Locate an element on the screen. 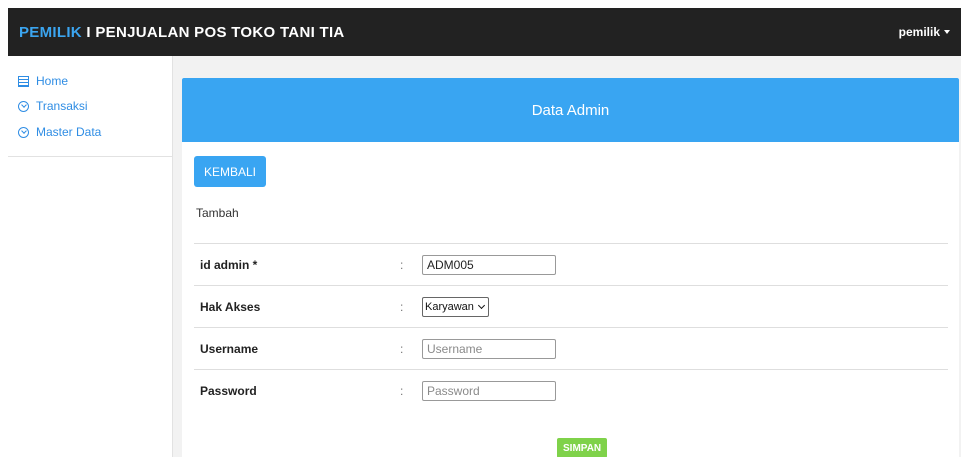 This screenshot has height=457, width=962. brand-rest: I PENJUALAN POS TOKO TANI TIA is located at coordinates (213, 32).